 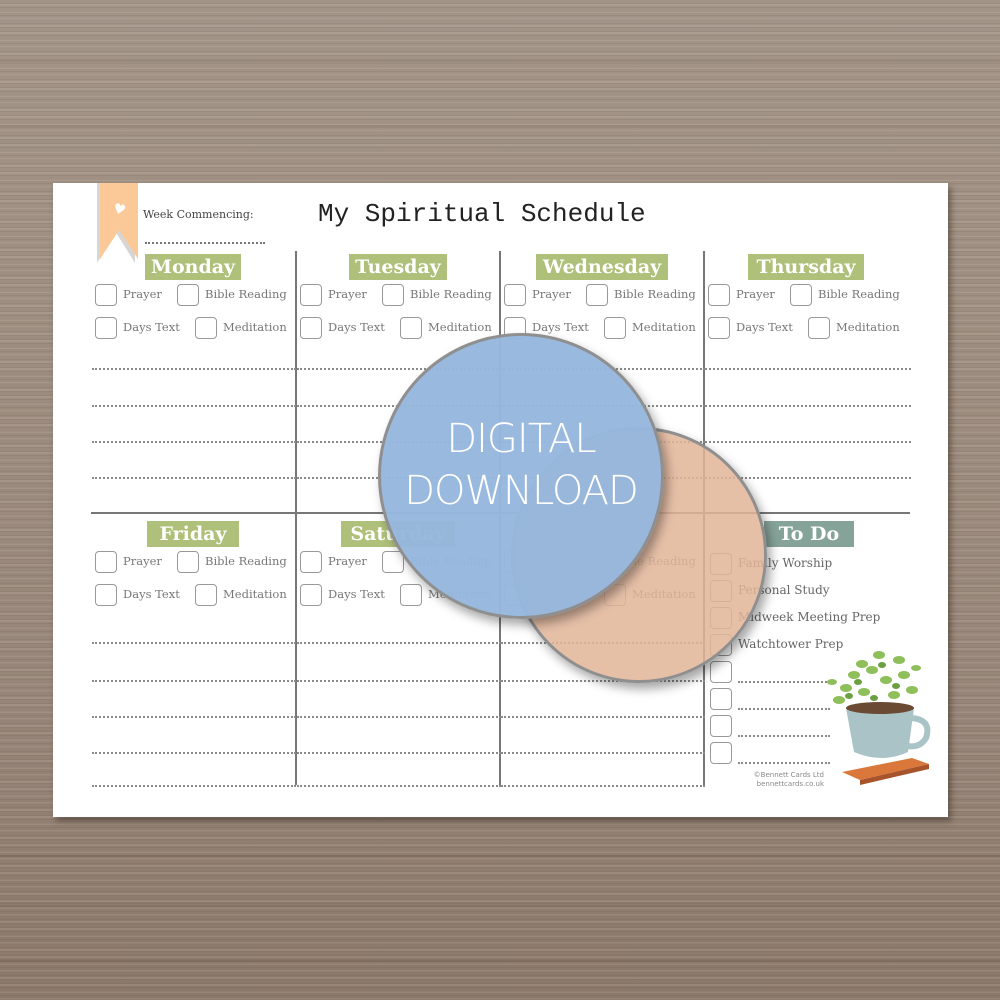 What do you see at coordinates (193, 267) in the screenshot?
I see `day-header-monday: Monday` at bounding box center [193, 267].